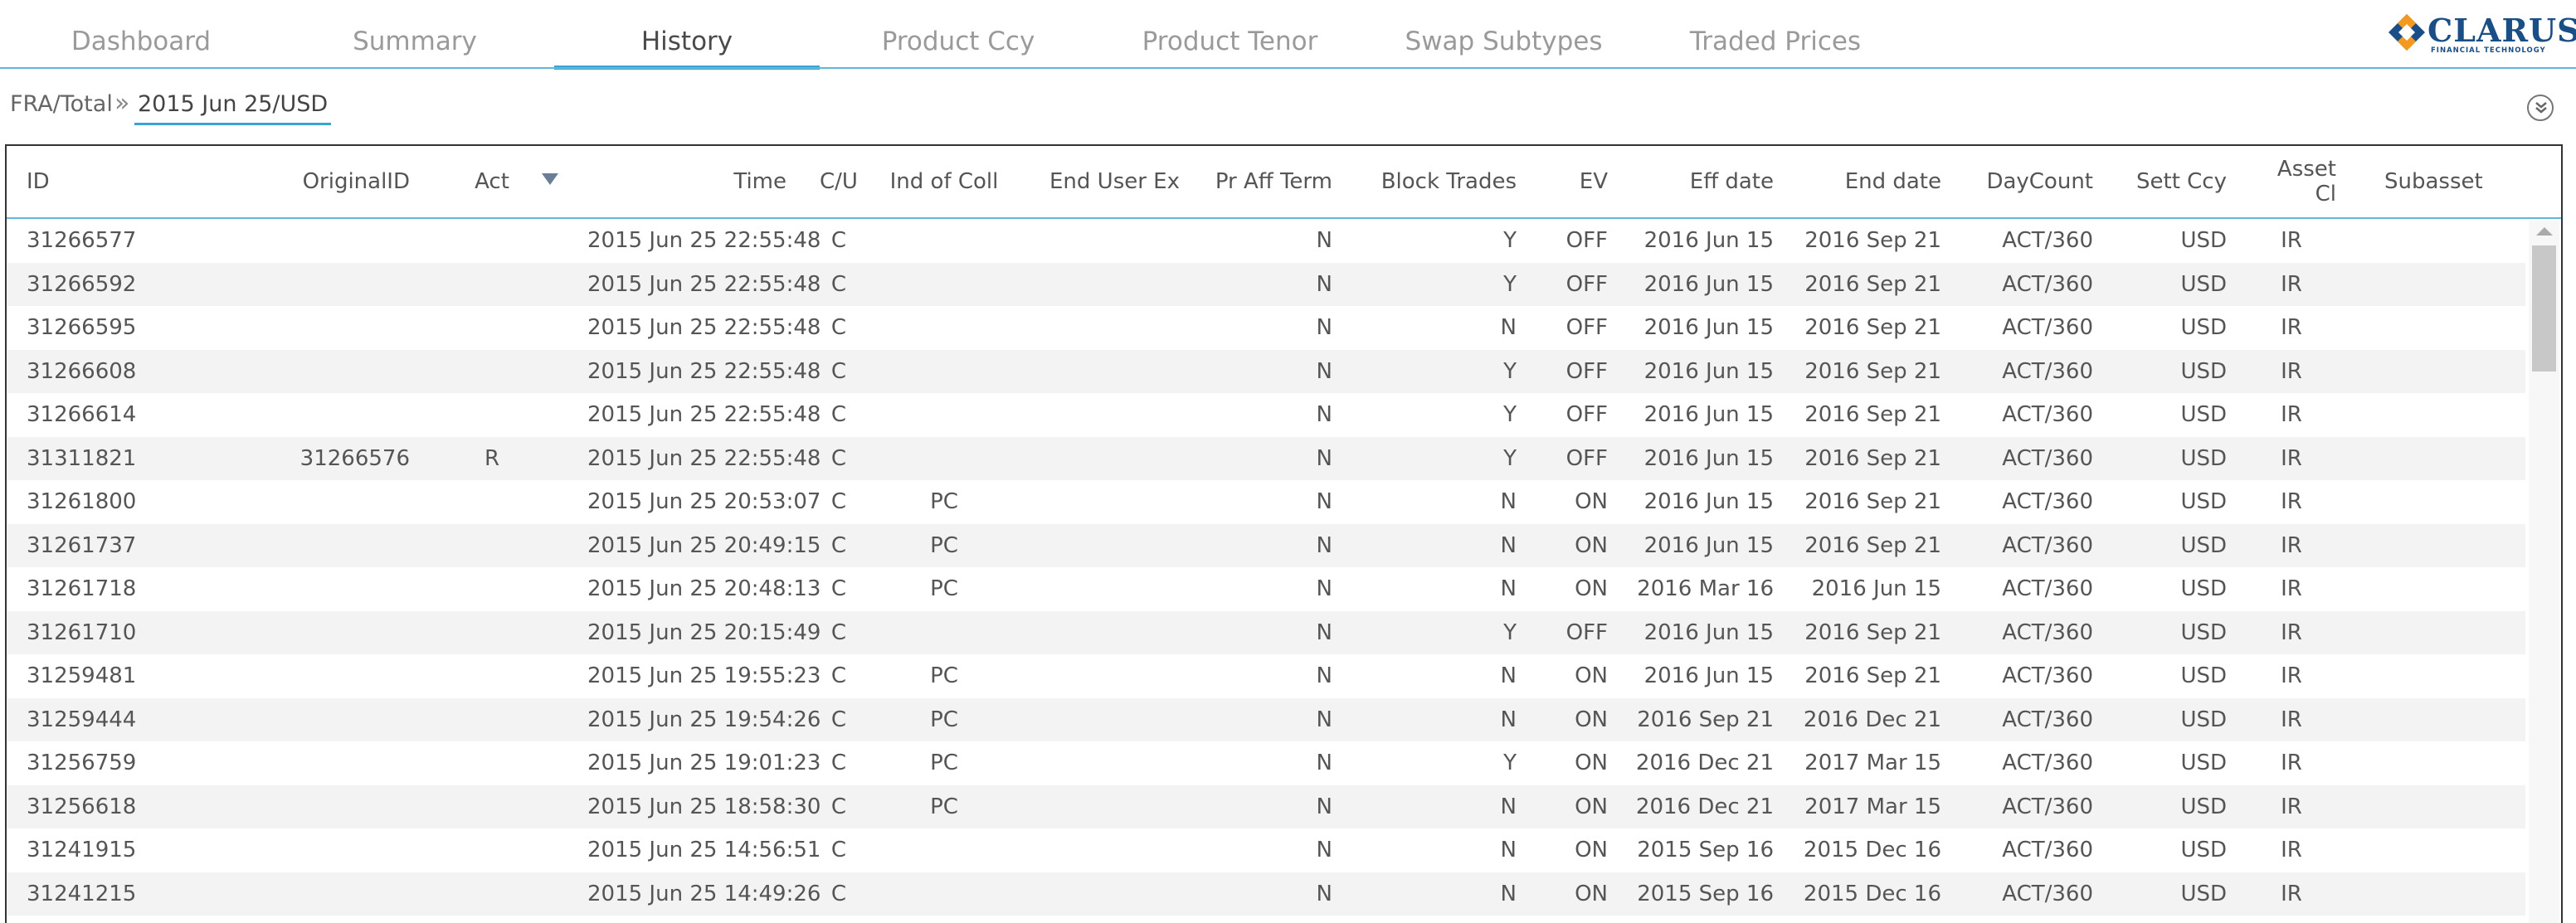 This screenshot has width=2576, height=923. I want to click on tab-traded-prices: Traded Prices, so click(1775, 35).